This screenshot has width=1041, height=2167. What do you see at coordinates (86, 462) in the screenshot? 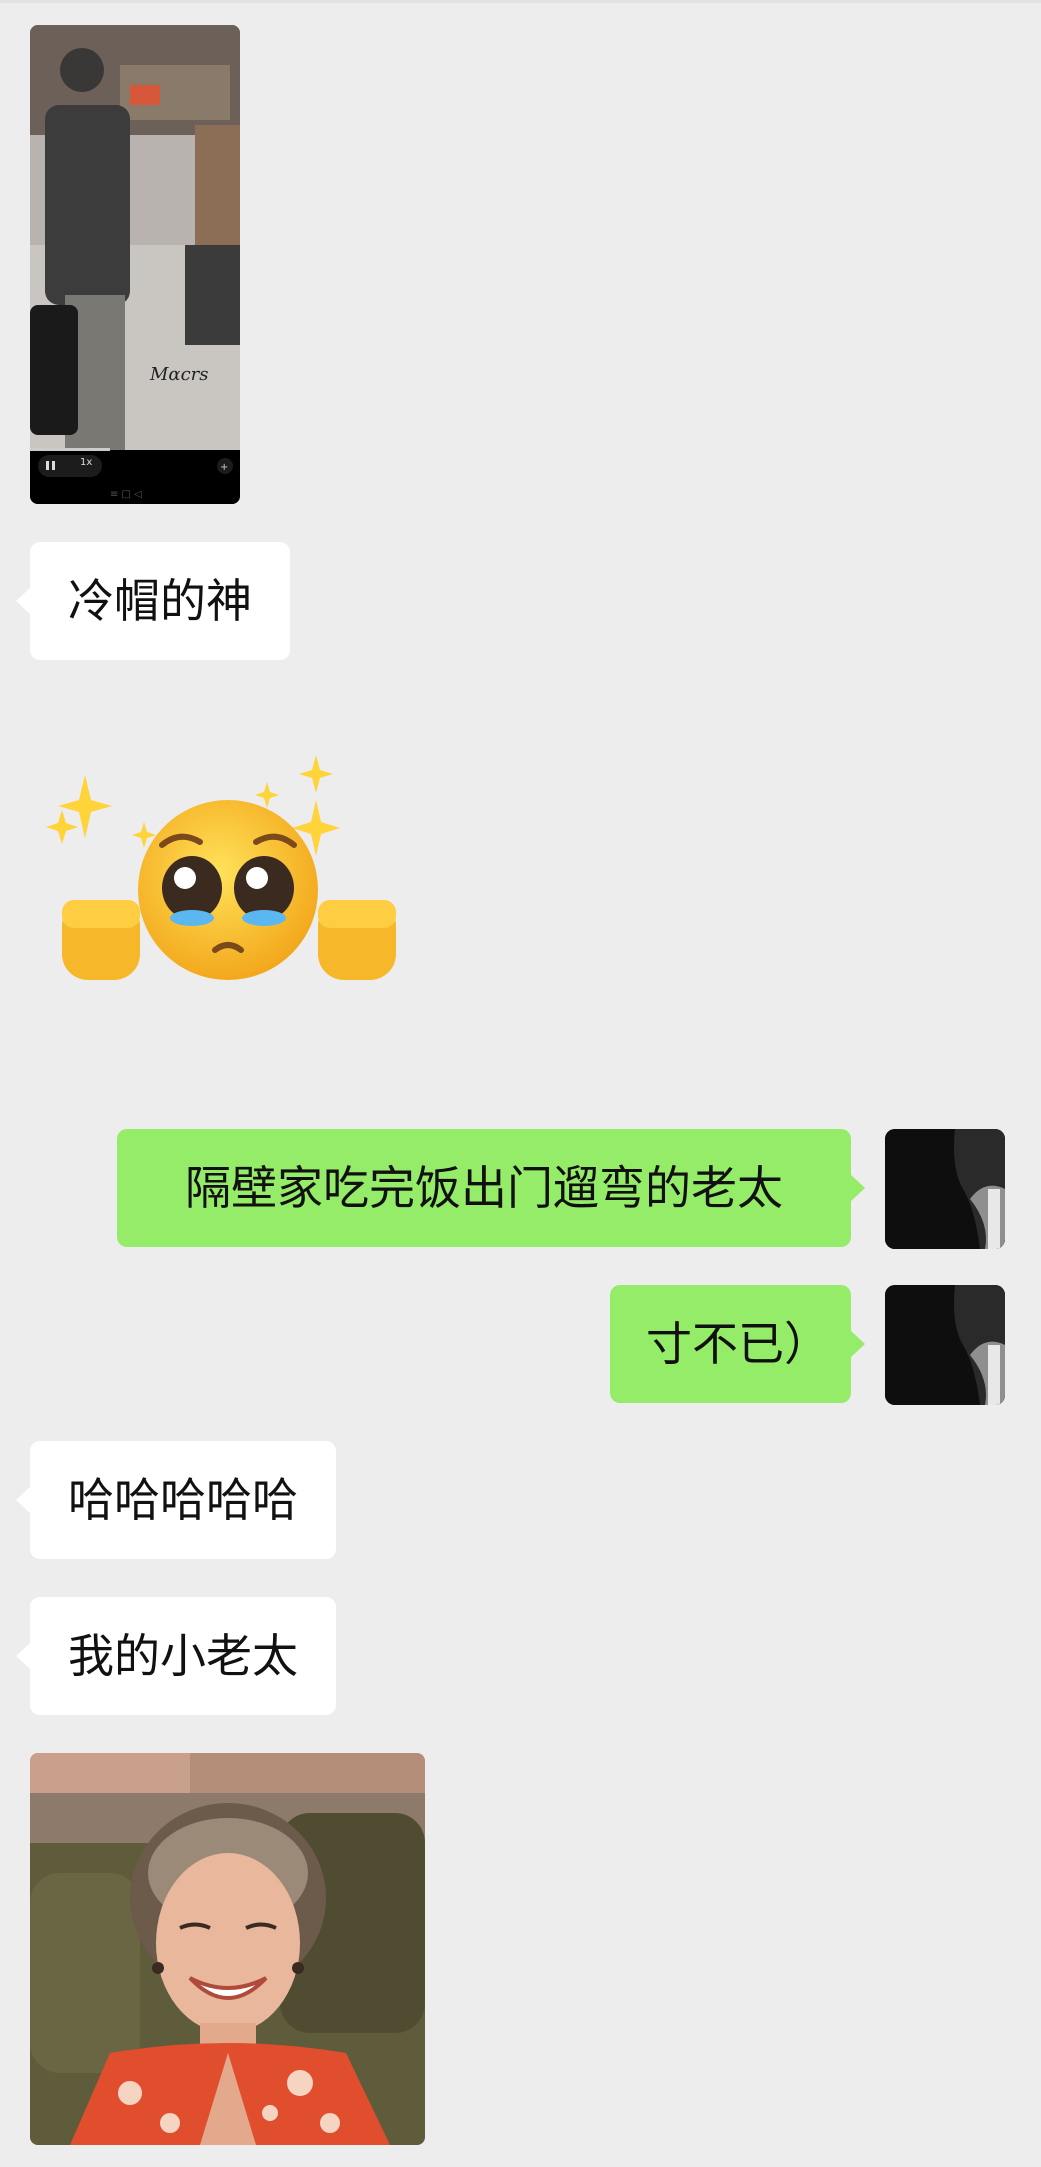
I see `video-speed-label: 1x` at bounding box center [86, 462].